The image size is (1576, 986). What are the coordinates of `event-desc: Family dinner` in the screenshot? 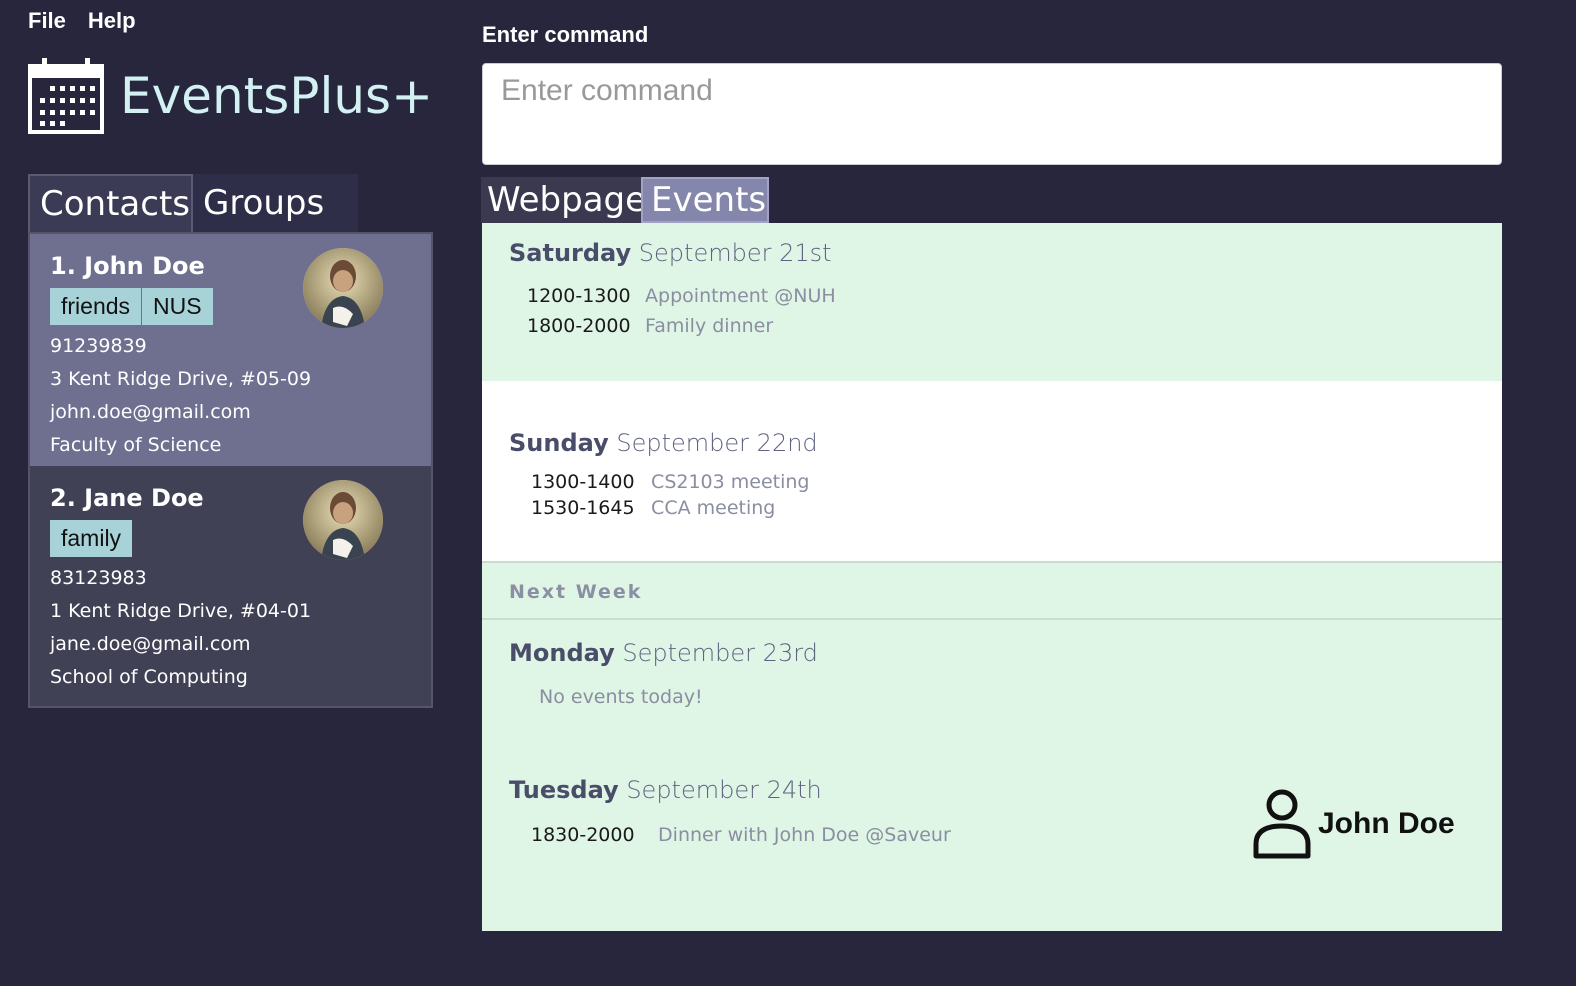 It's located at (709, 326).